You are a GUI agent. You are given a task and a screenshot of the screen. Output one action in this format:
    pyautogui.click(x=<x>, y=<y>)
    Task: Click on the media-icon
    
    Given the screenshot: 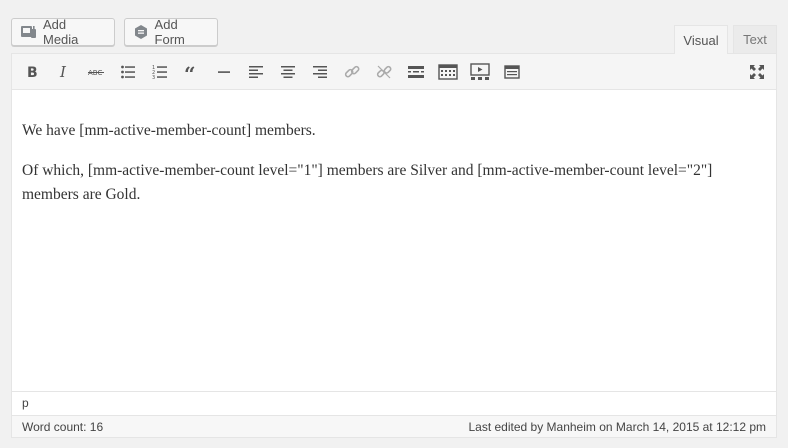 What is the action you would take?
    pyautogui.click(x=29, y=32)
    